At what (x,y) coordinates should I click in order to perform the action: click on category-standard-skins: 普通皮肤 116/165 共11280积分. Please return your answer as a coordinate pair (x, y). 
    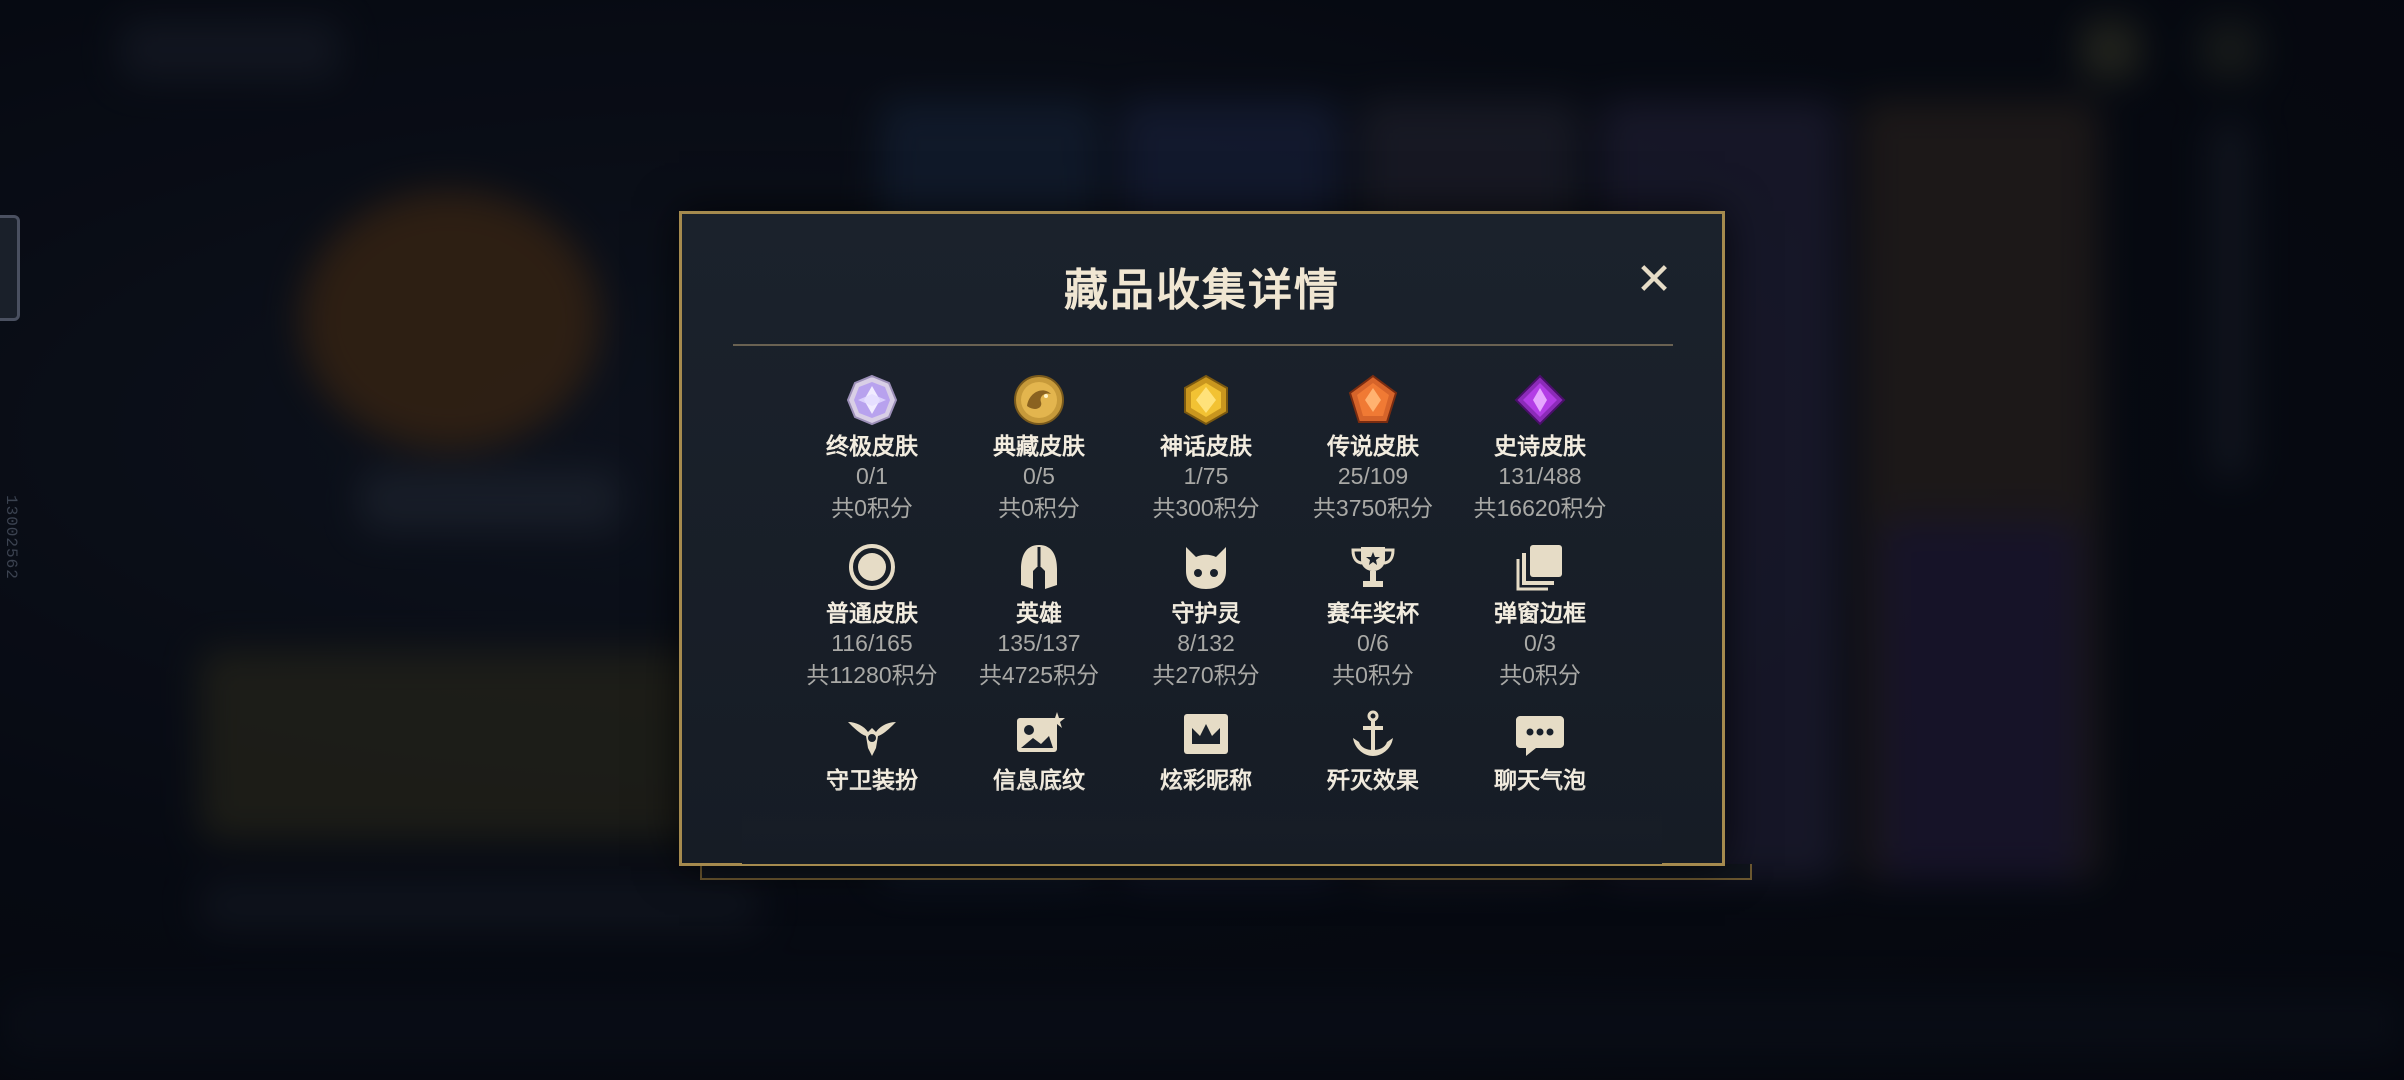
    Looking at the image, I should click on (872, 616).